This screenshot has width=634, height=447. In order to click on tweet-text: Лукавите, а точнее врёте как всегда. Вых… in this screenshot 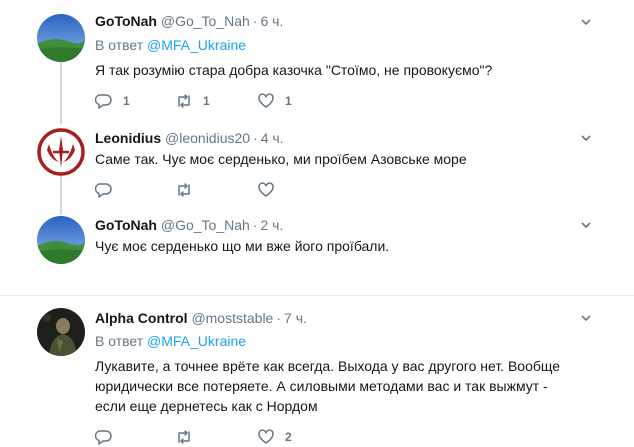, I will do `click(328, 386)`.